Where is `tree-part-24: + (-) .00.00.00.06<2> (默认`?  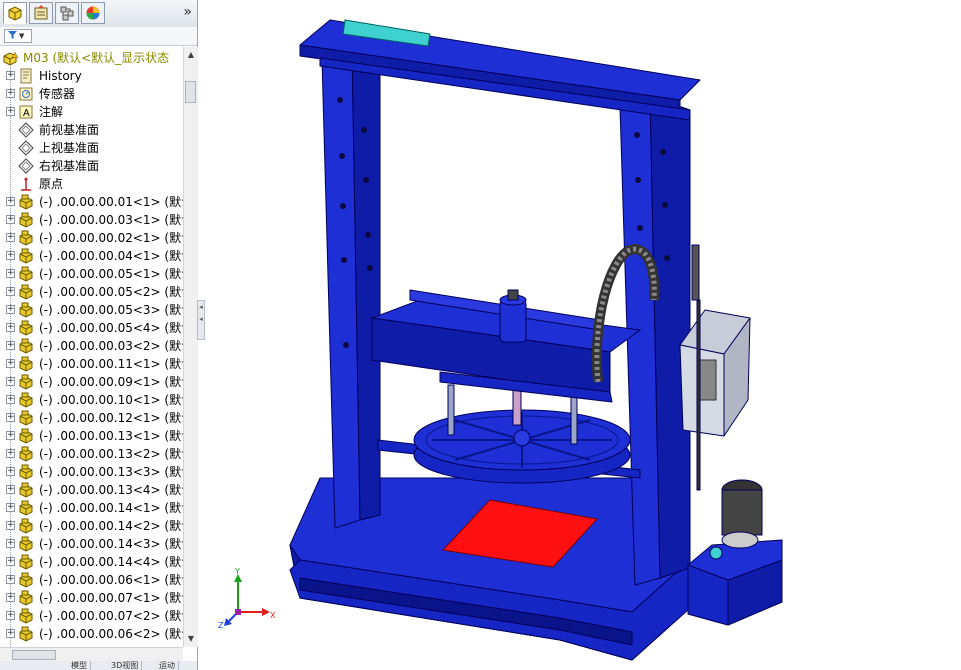 tree-part-24: + (-) .00.00.00.06<2> (默认 is located at coordinates (91, 634).